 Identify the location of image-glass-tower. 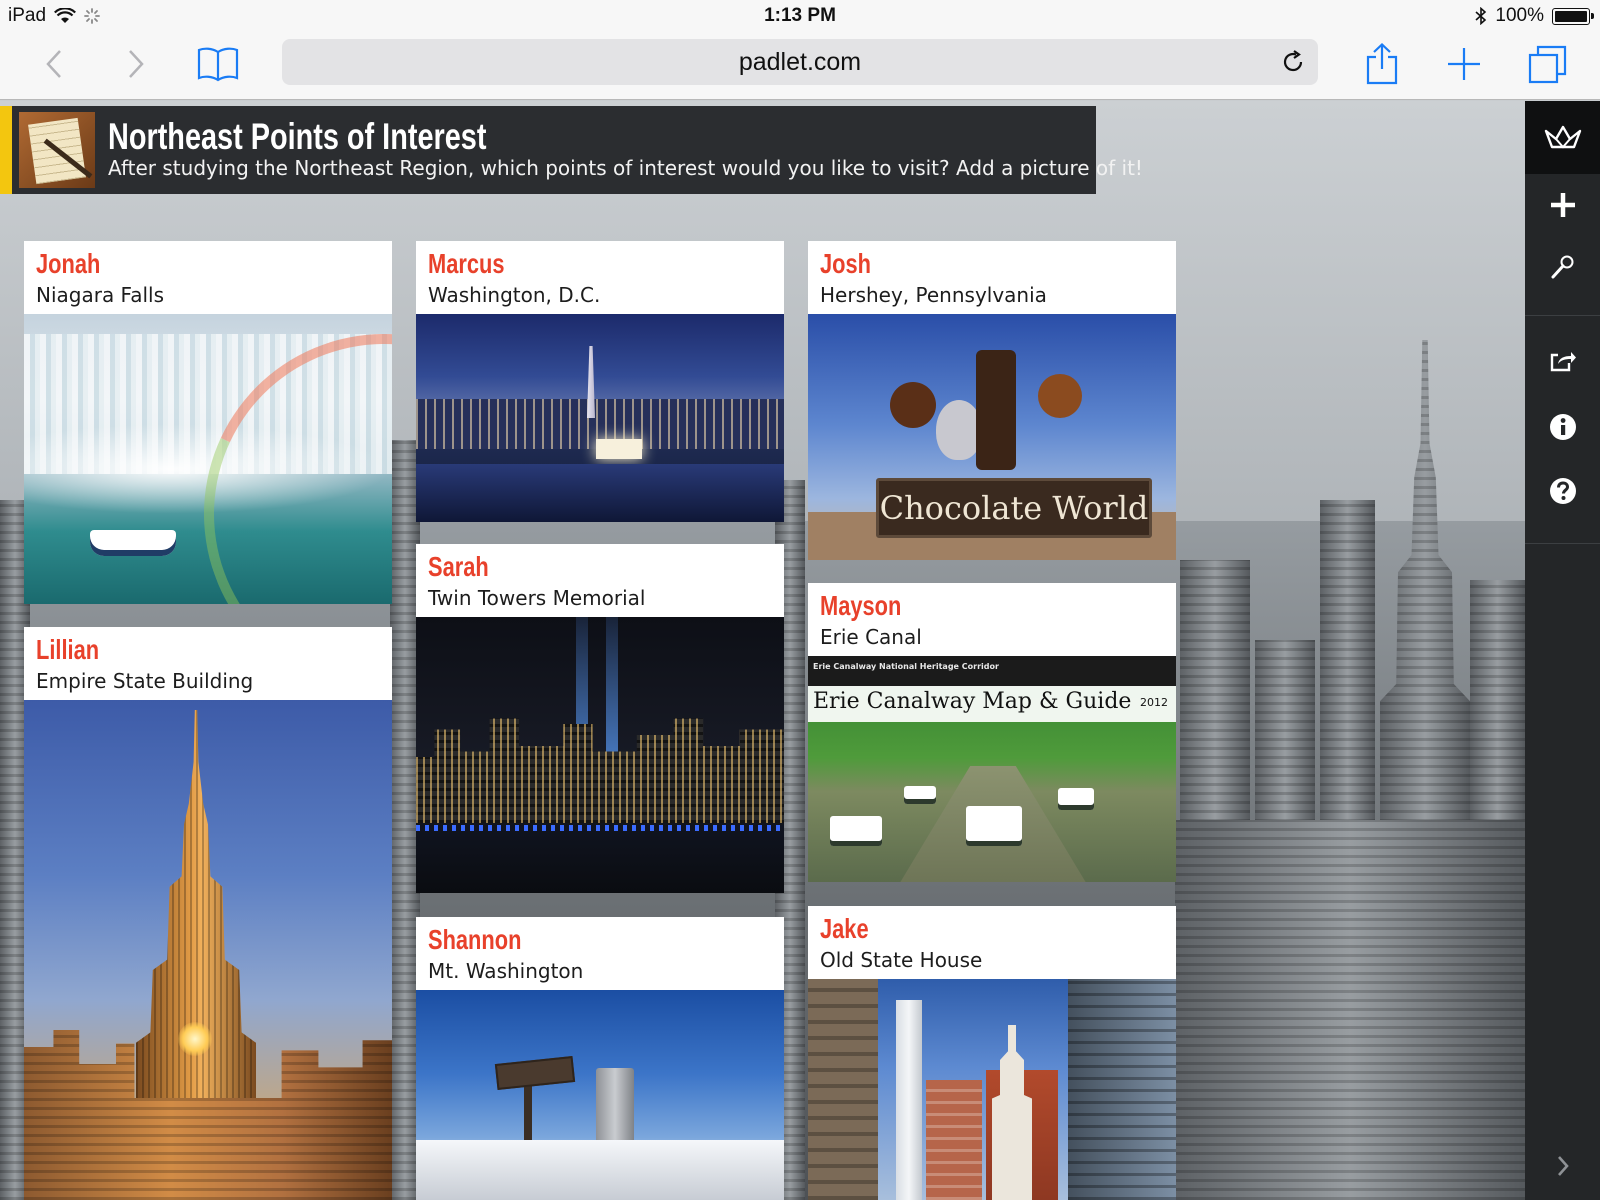
(1122, 1089).